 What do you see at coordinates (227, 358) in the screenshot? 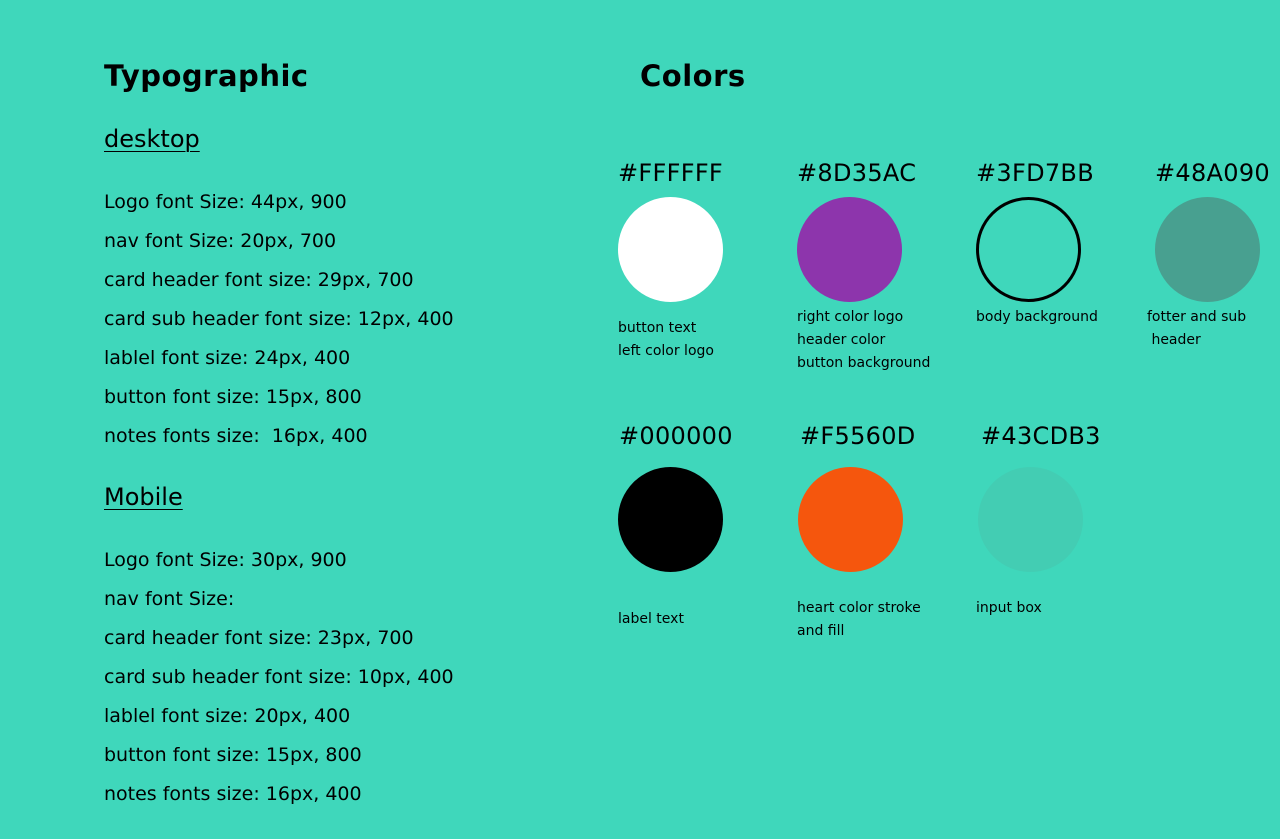
I see `desktop-spec-item: lablel font size: 24px, 400` at bounding box center [227, 358].